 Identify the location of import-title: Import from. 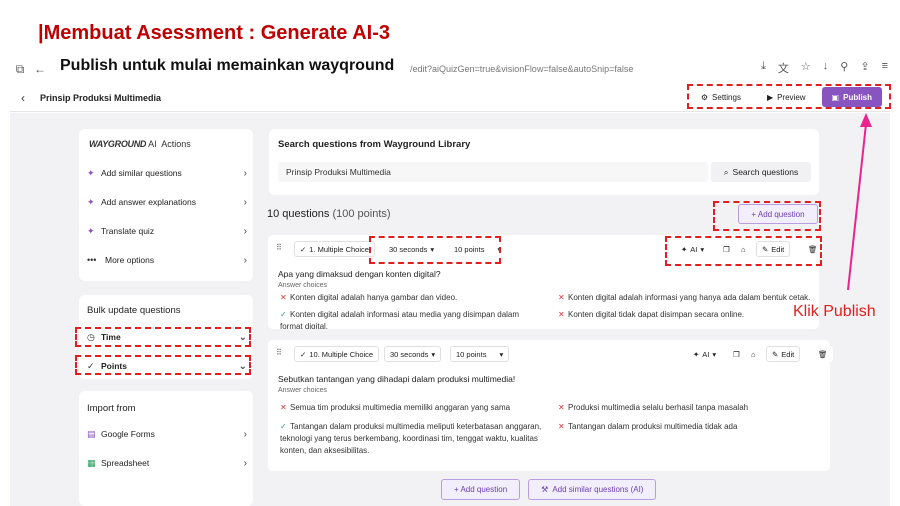
(111, 408).